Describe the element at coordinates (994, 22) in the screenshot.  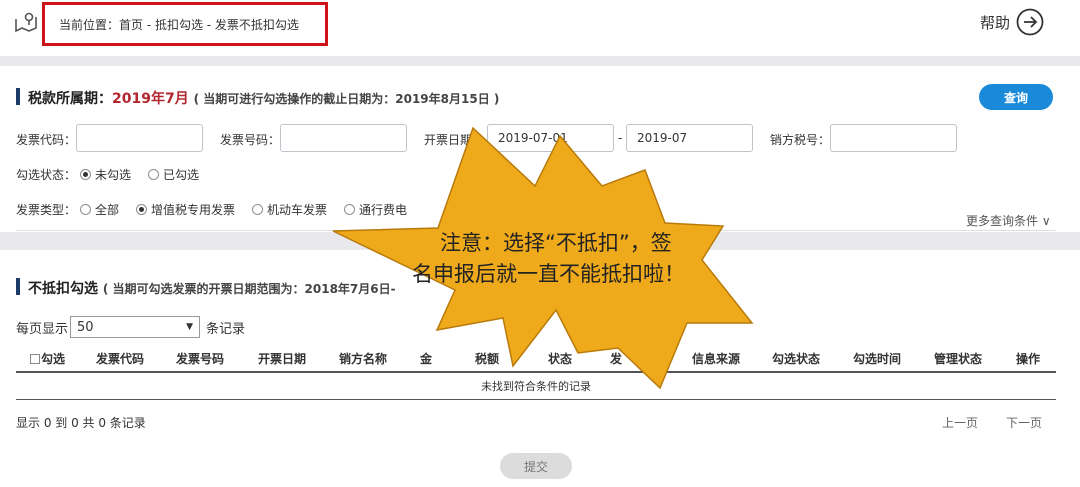
I see `help-label: 帮助` at that location.